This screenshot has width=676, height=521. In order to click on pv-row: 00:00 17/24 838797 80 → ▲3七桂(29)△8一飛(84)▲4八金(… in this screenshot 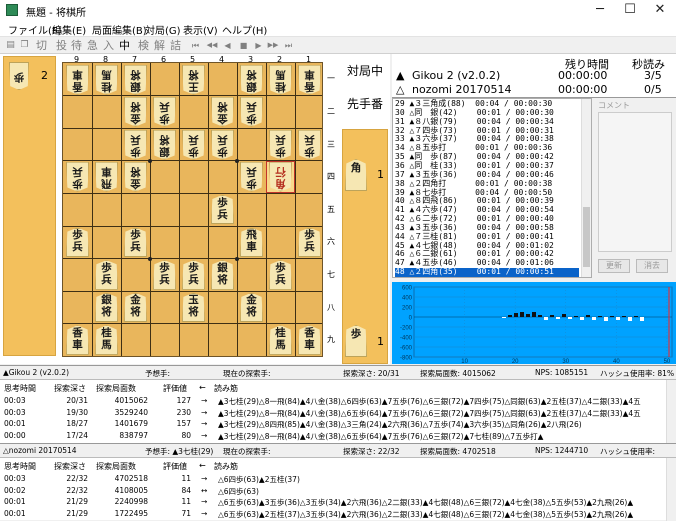, I will do `click(332, 435)`.